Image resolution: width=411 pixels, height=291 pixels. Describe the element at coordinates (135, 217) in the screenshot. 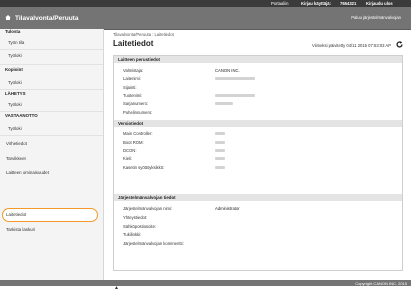

I see `label-contact: Yhteystiedot:` at that location.